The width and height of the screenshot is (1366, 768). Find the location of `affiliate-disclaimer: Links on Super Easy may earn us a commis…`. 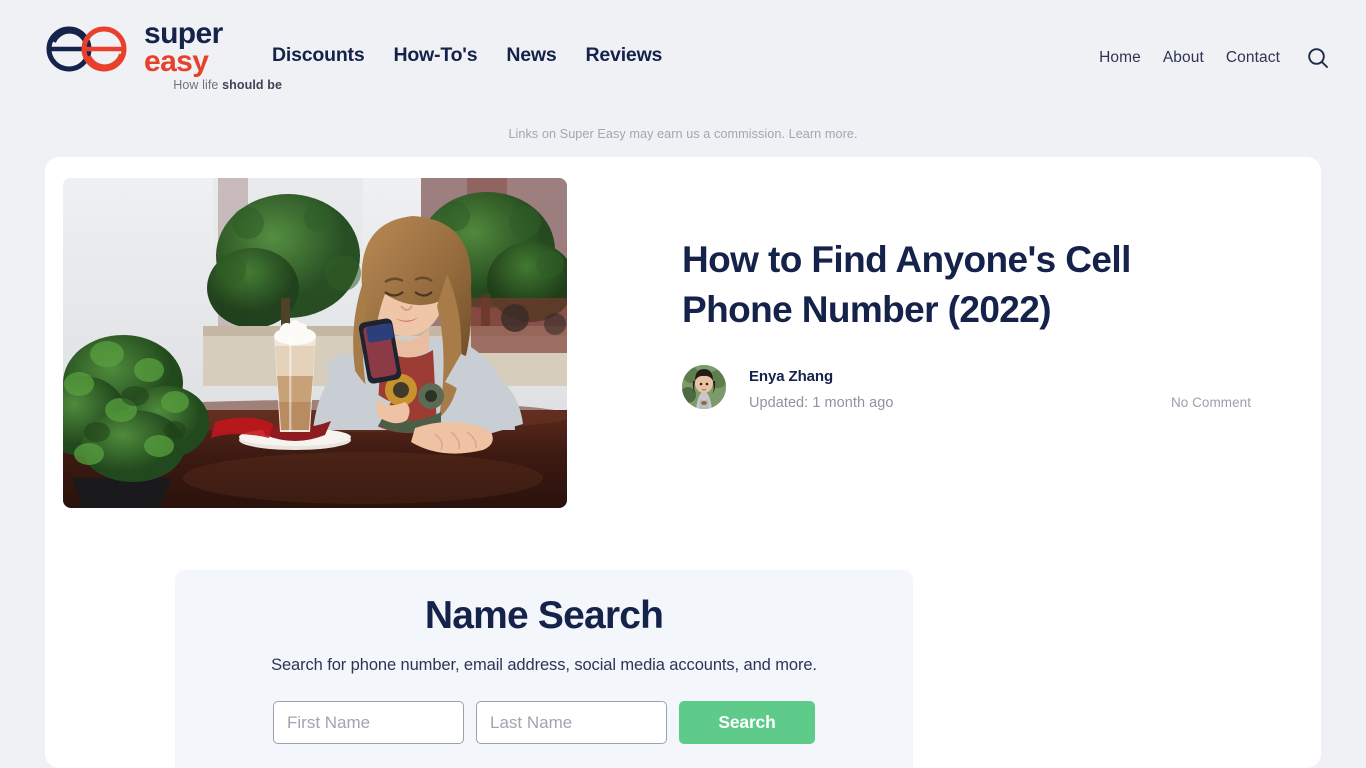

affiliate-disclaimer: Links on Super Easy may earn us a commis… is located at coordinates (683, 134).